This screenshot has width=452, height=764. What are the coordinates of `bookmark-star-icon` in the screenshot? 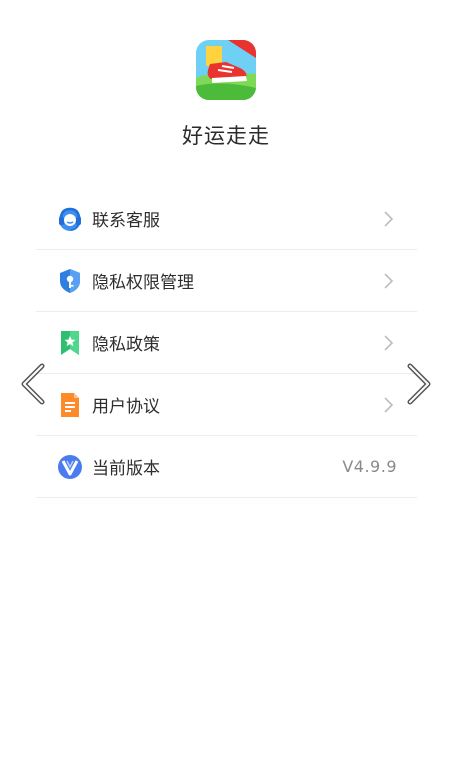 It's located at (70, 343).